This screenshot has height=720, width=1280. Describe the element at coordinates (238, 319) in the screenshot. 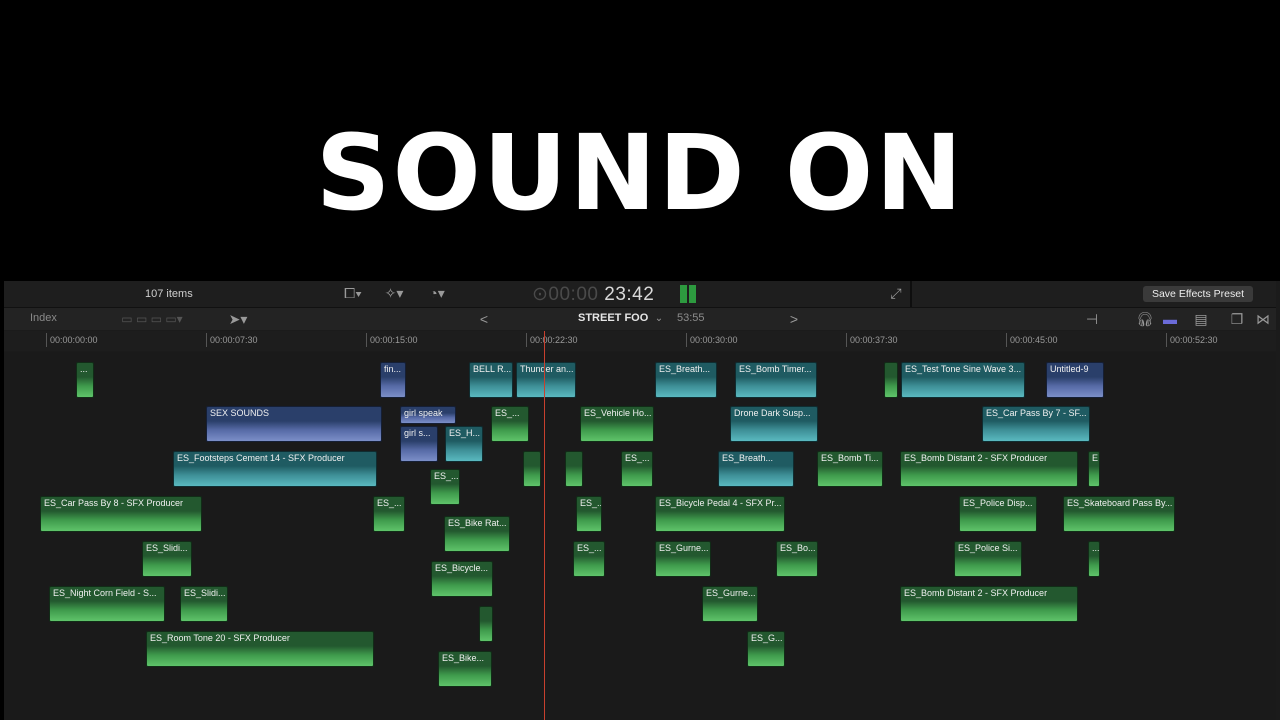

I see `select-tool-icon: ➤▾` at that location.